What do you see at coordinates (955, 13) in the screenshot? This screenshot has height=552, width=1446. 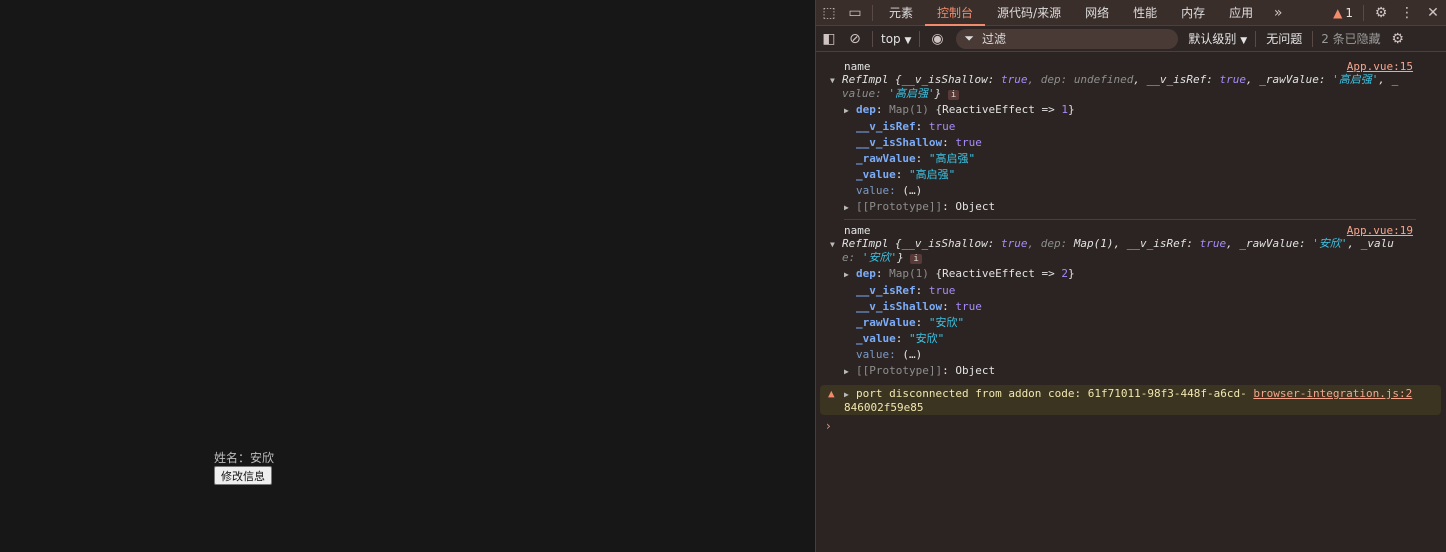 I see `tab-console: 控制台` at bounding box center [955, 13].